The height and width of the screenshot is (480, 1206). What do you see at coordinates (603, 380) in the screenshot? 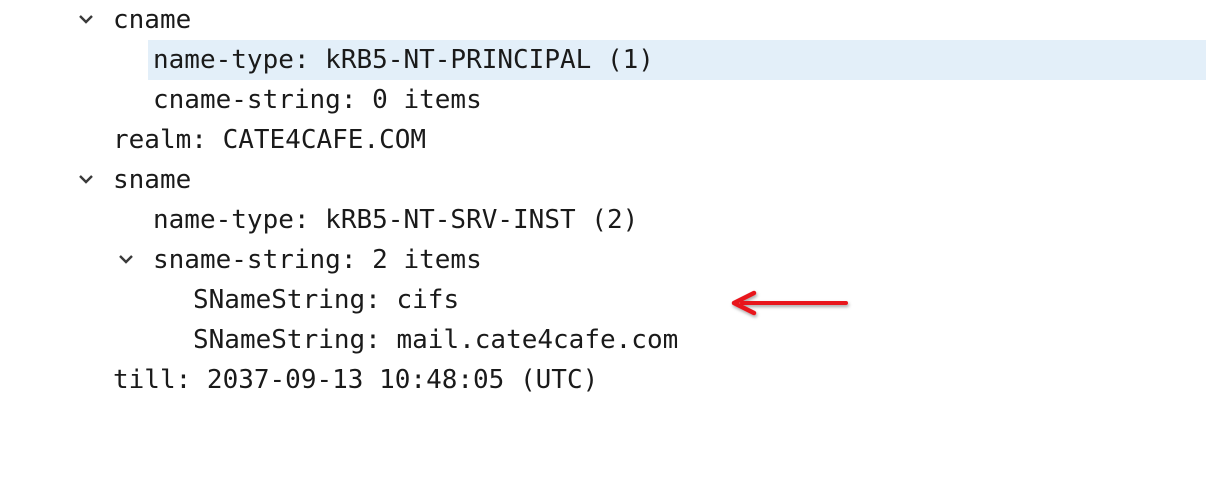
I see `tree-row-till: till: 2037-09-13 10:48:05 (UTC)` at bounding box center [603, 380].